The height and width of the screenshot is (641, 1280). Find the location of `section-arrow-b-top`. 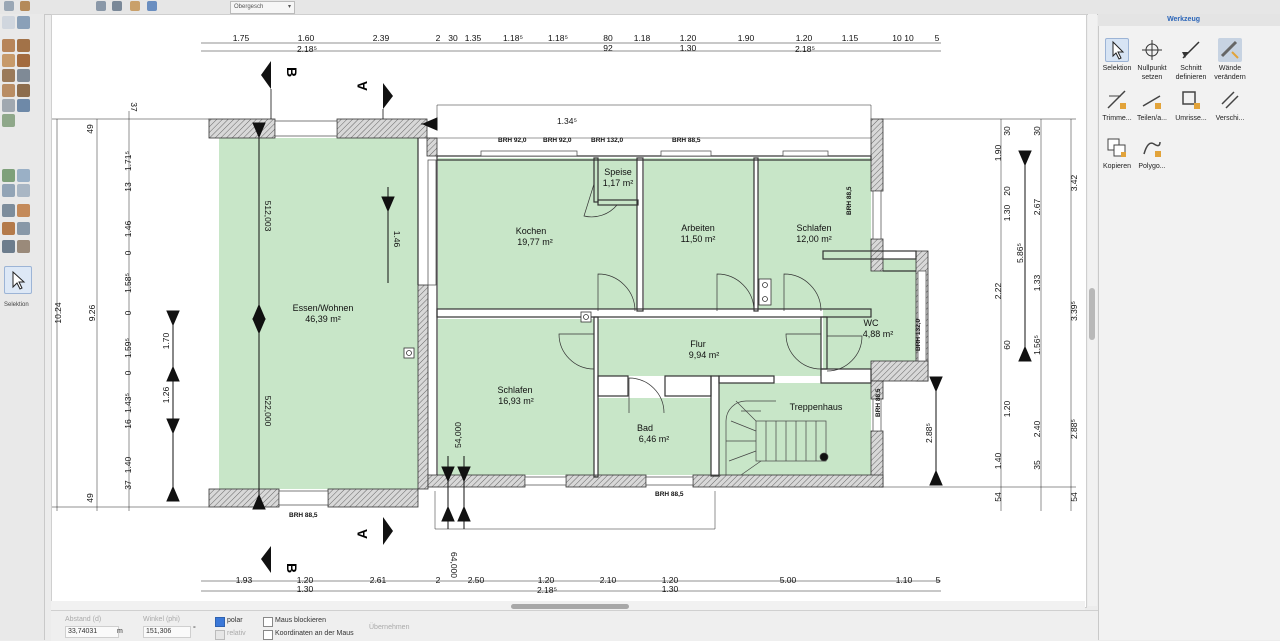

section-arrow-b-top is located at coordinates (266, 75).